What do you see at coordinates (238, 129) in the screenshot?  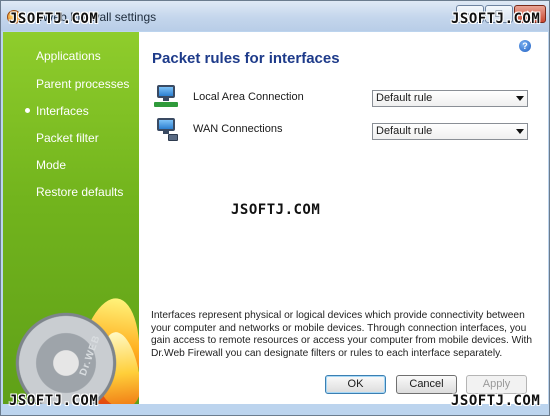 I see `interface-label-wan: WAN Connections` at bounding box center [238, 129].